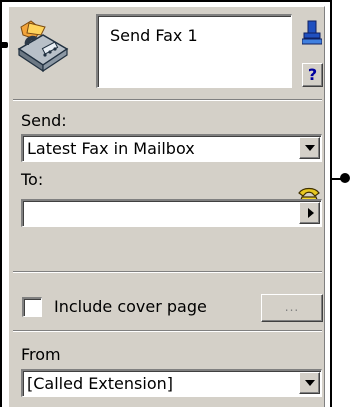 The height and width of the screenshot is (407, 350). I want to click on connector-line-left, so click(1, 203).